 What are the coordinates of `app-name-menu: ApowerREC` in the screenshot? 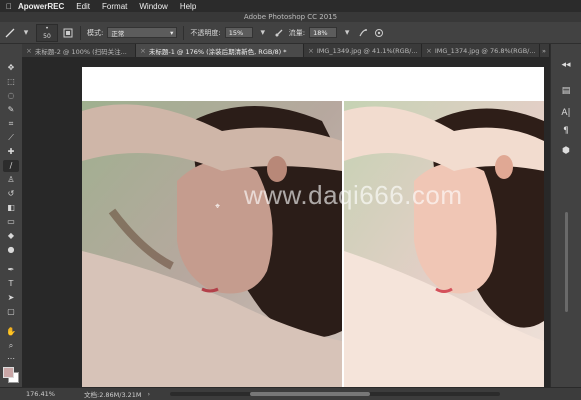 It's located at (41, 6).